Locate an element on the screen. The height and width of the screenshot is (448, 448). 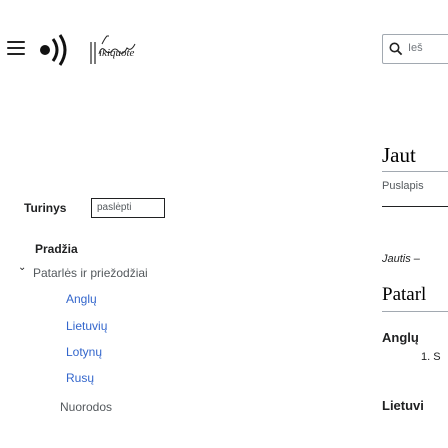
toc-item-section: Patarlės ir priežodžiai is located at coordinates (90, 273).